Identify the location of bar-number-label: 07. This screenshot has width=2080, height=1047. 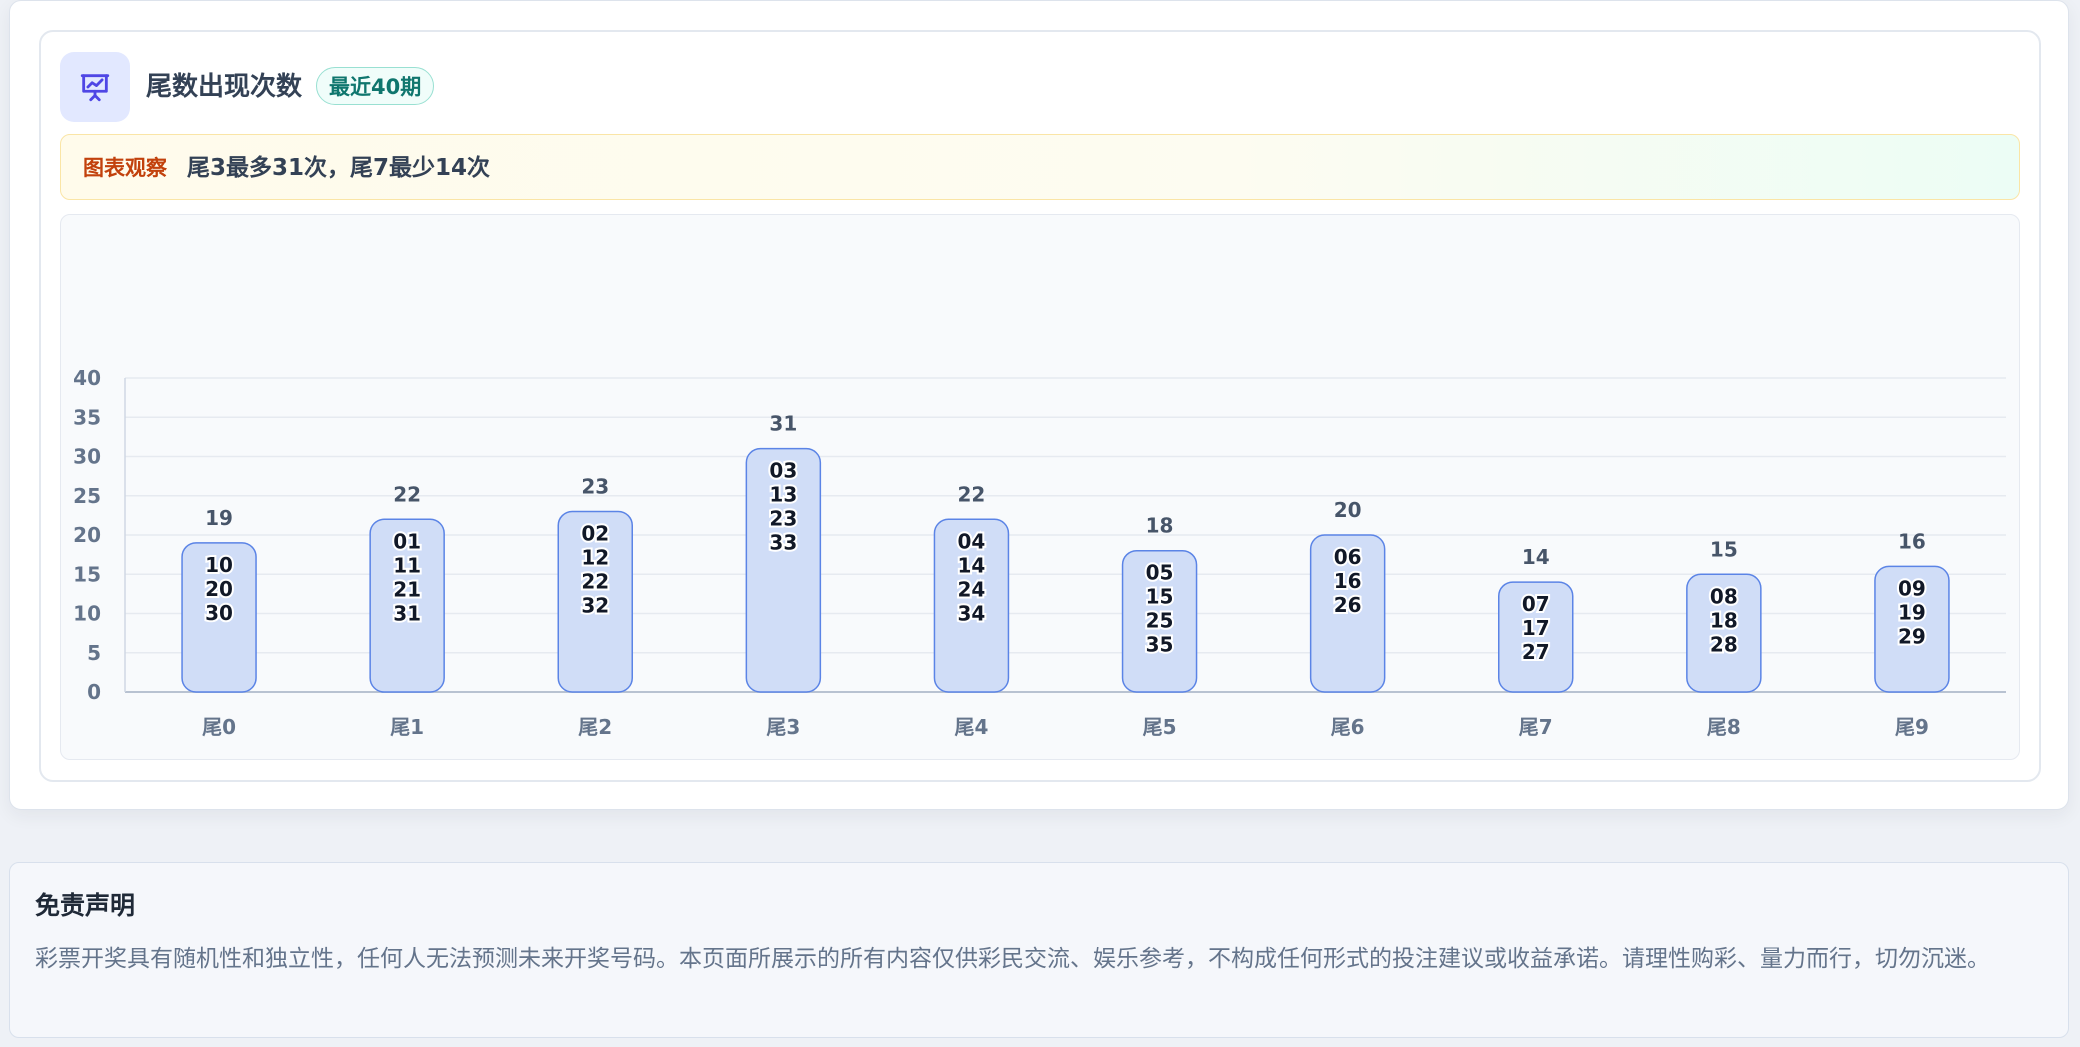
(1536, 604).